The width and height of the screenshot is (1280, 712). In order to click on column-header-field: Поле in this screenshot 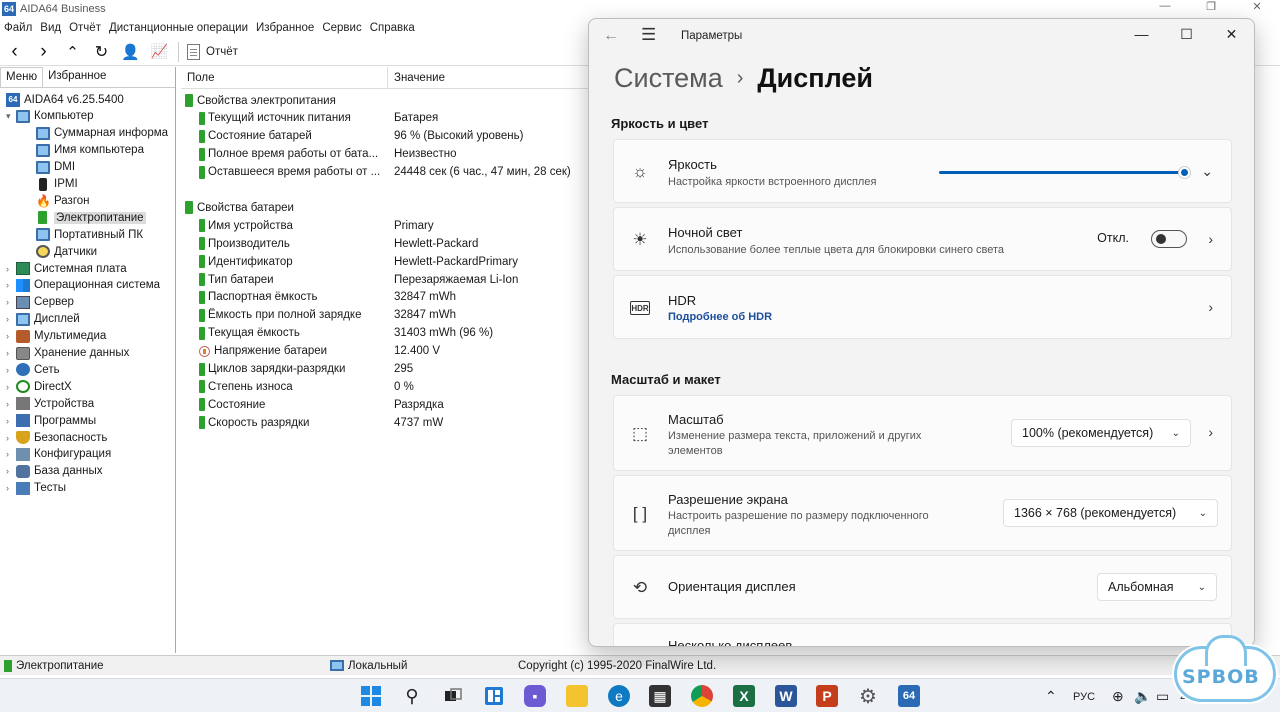, I will do `click(284, 77)`.